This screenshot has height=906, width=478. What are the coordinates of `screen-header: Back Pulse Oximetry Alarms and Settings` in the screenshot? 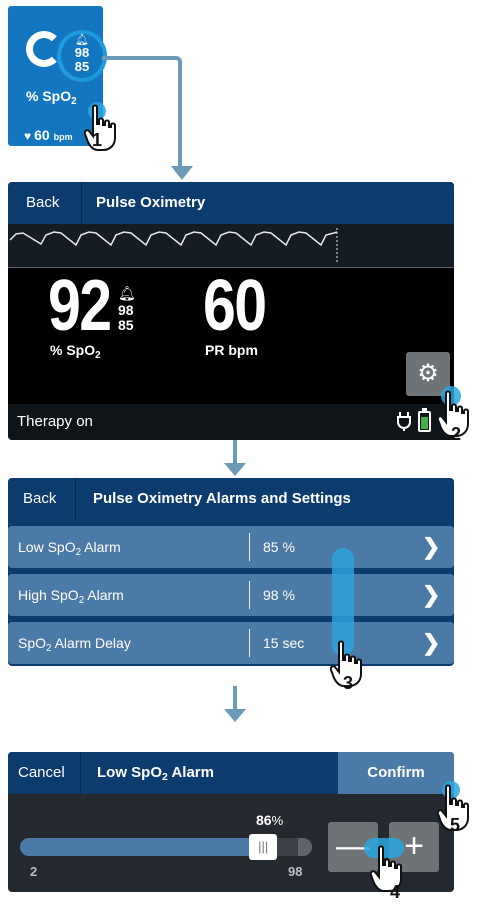 It's located at (231, 499).